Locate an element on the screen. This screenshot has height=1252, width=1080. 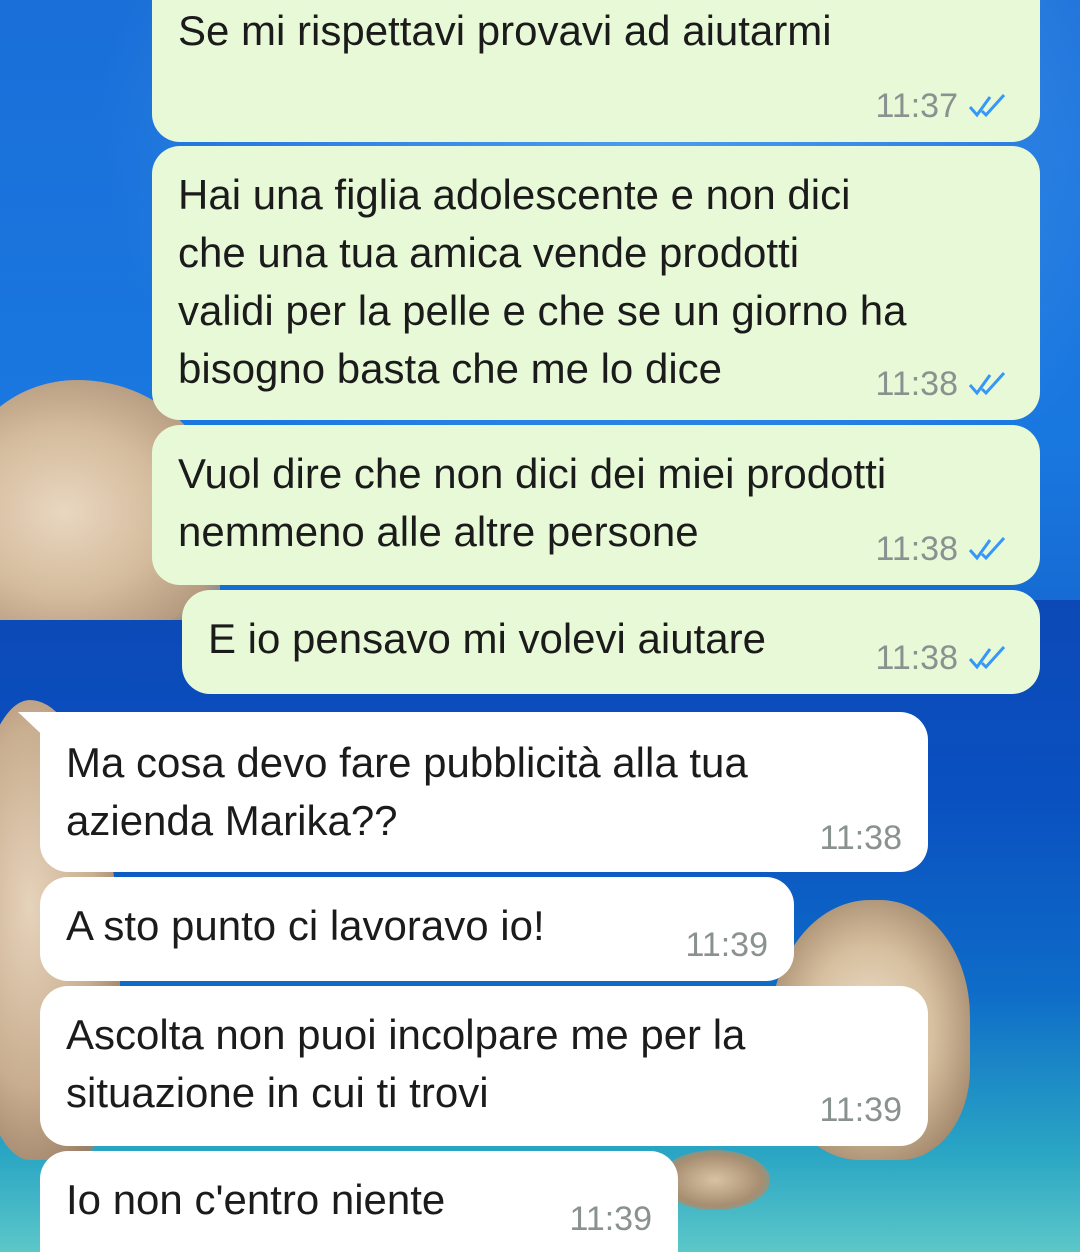
message-text: E io pensavo mi volevi aiutare is located at coordinates (487, 638).